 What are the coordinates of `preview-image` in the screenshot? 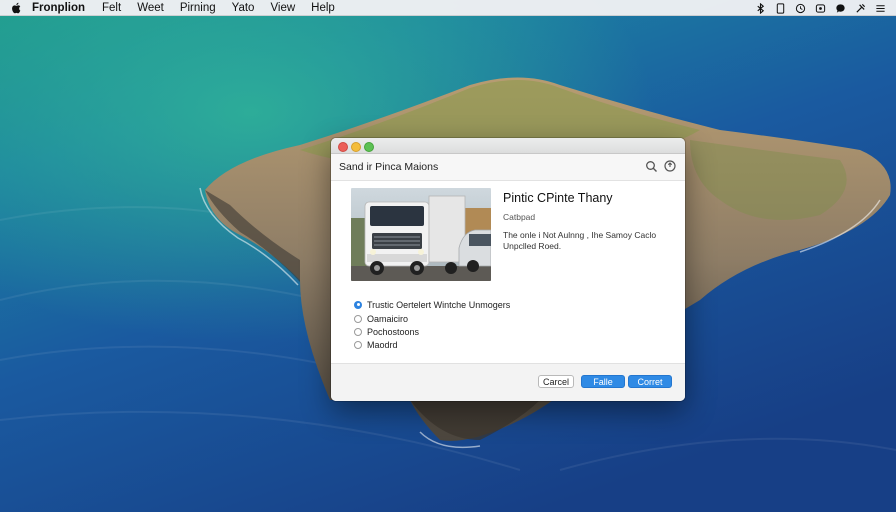 It's located at (421, 234).